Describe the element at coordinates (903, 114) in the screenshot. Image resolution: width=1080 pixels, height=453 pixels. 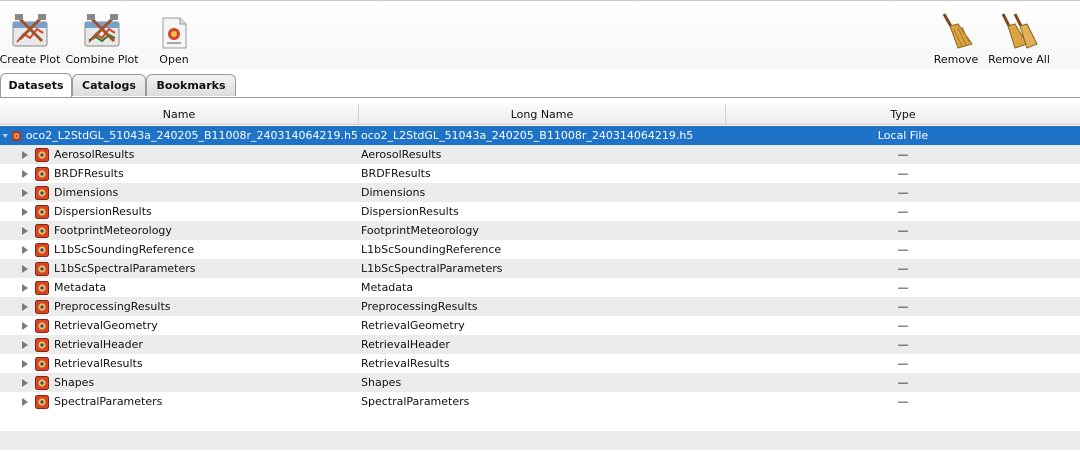
I see `column-header-type: Type` at that location.